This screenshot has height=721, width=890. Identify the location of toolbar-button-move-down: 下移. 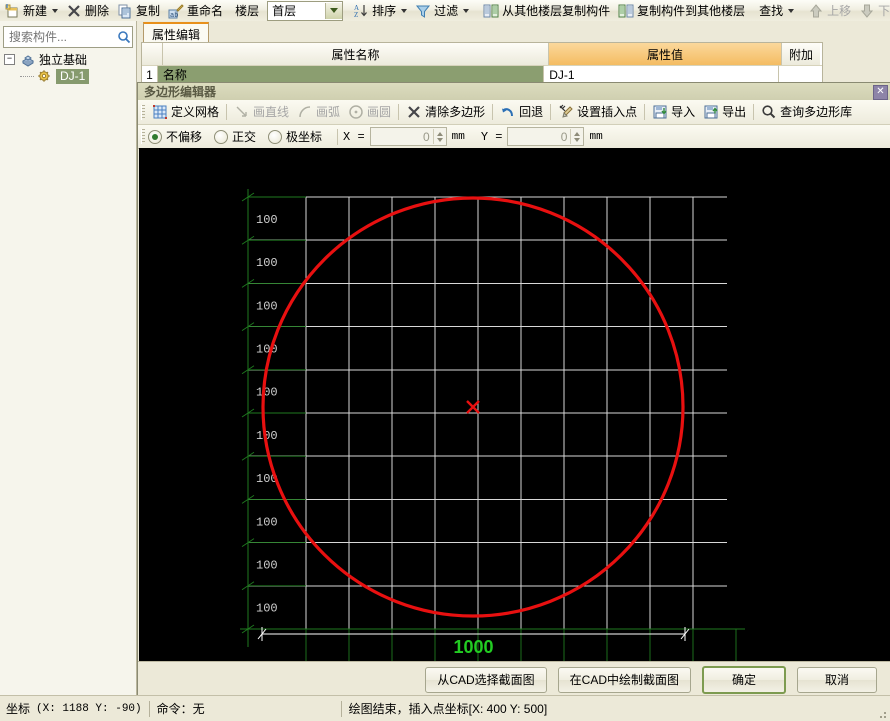
(872, 10).